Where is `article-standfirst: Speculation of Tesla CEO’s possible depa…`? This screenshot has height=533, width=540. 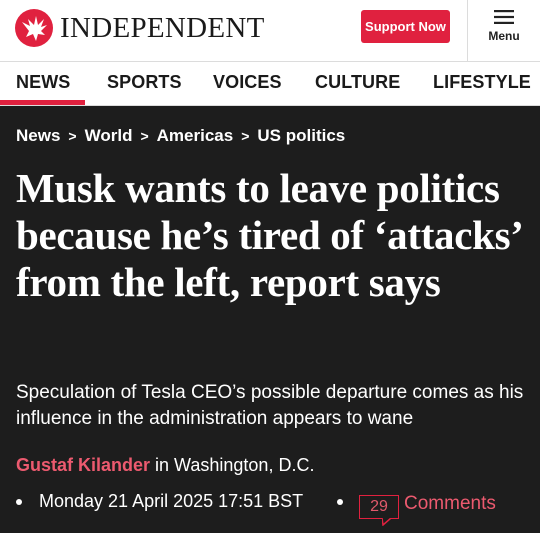
article-standfirst: Speculation of Tesla CEO’s possible depa… is located at coordinates (270, 405).